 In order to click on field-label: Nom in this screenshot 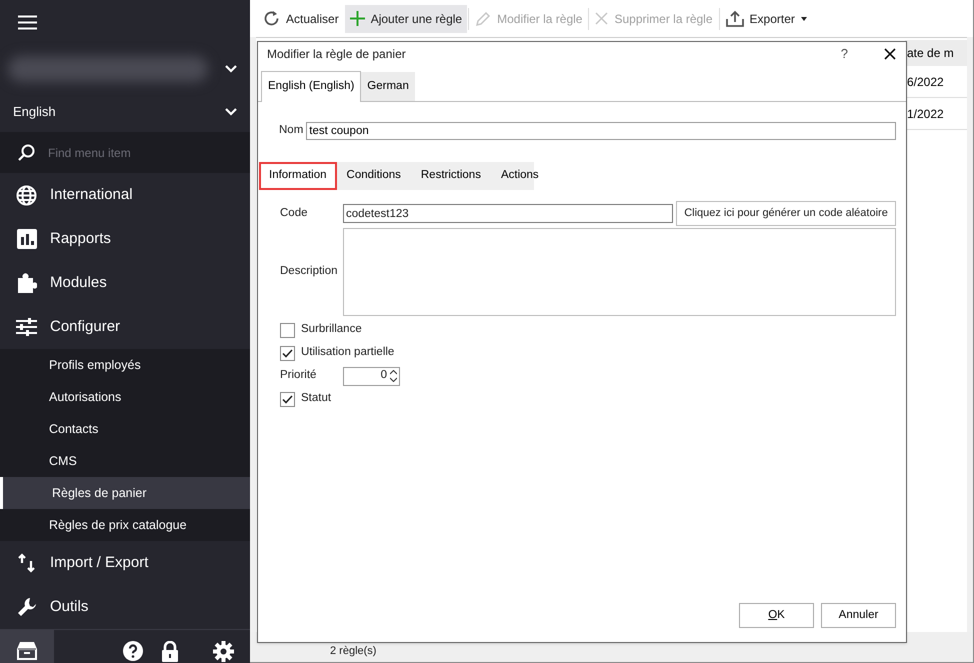, I will do `click(291, 130)`.